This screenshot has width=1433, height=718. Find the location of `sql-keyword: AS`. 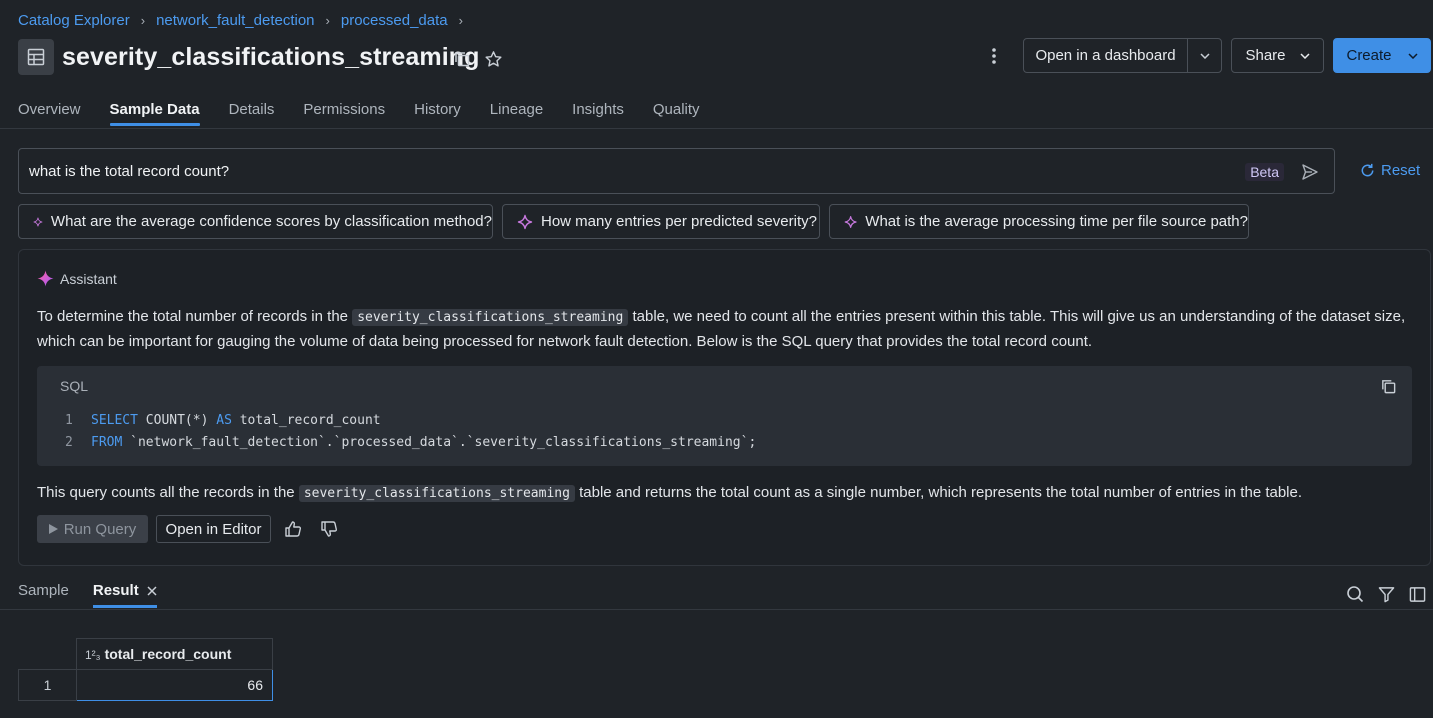

sql-keyword: AS is located at coordinates (224, 420).